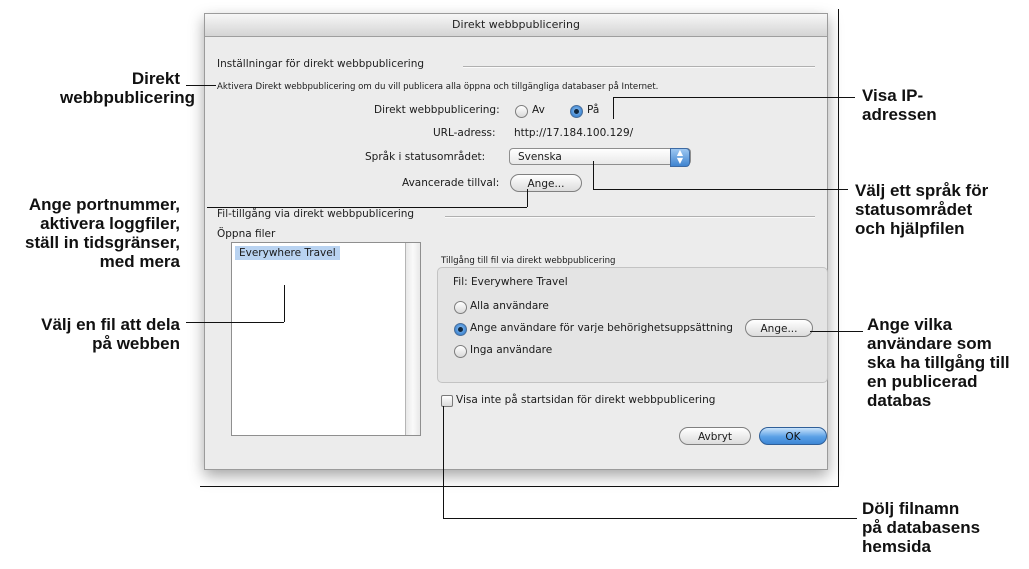 The width and height of the screenshot is (1029, 569). I want to click on section-file-access-title: Fil-tillgång via direkt webbpublicering, so click(316, 214).